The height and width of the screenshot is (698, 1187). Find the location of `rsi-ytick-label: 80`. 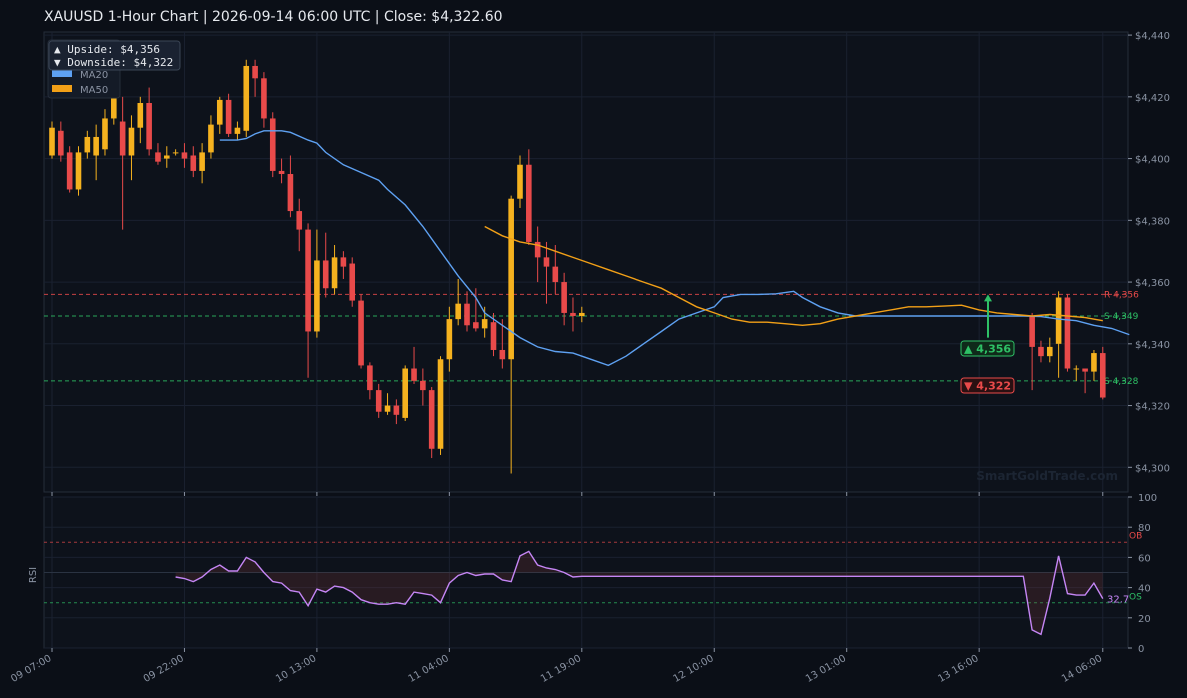

rsi-ytick-label: 80 is located at coordinates (1144, 528).